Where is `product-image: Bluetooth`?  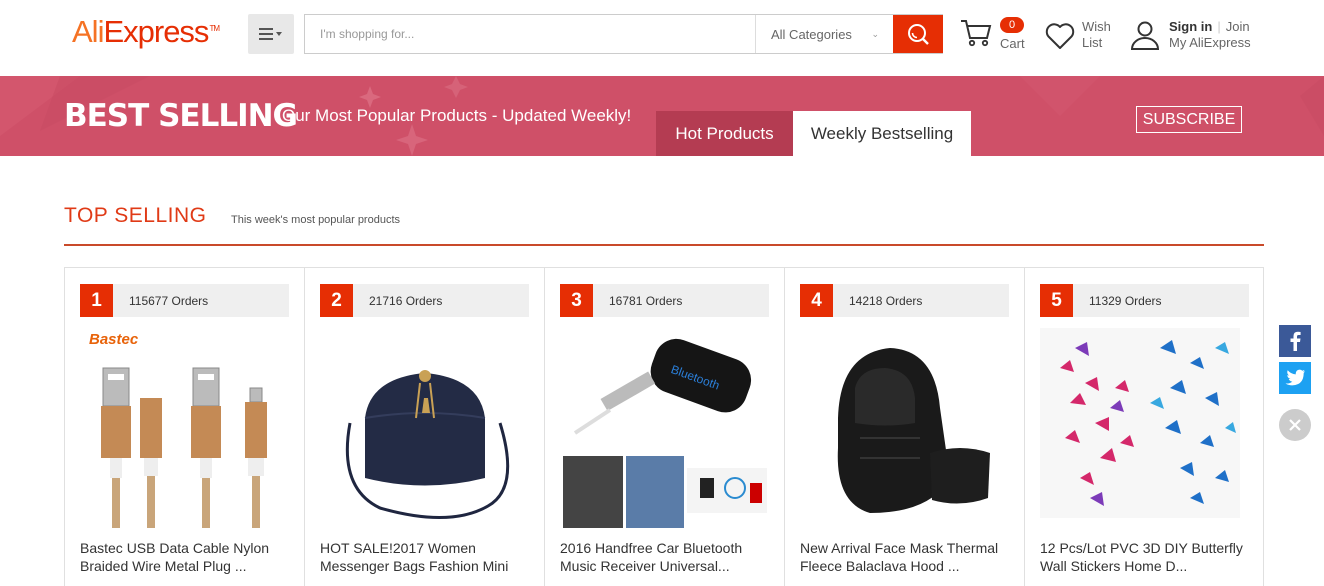
product-image: Bluetooth is located at coordinates (664, 428).